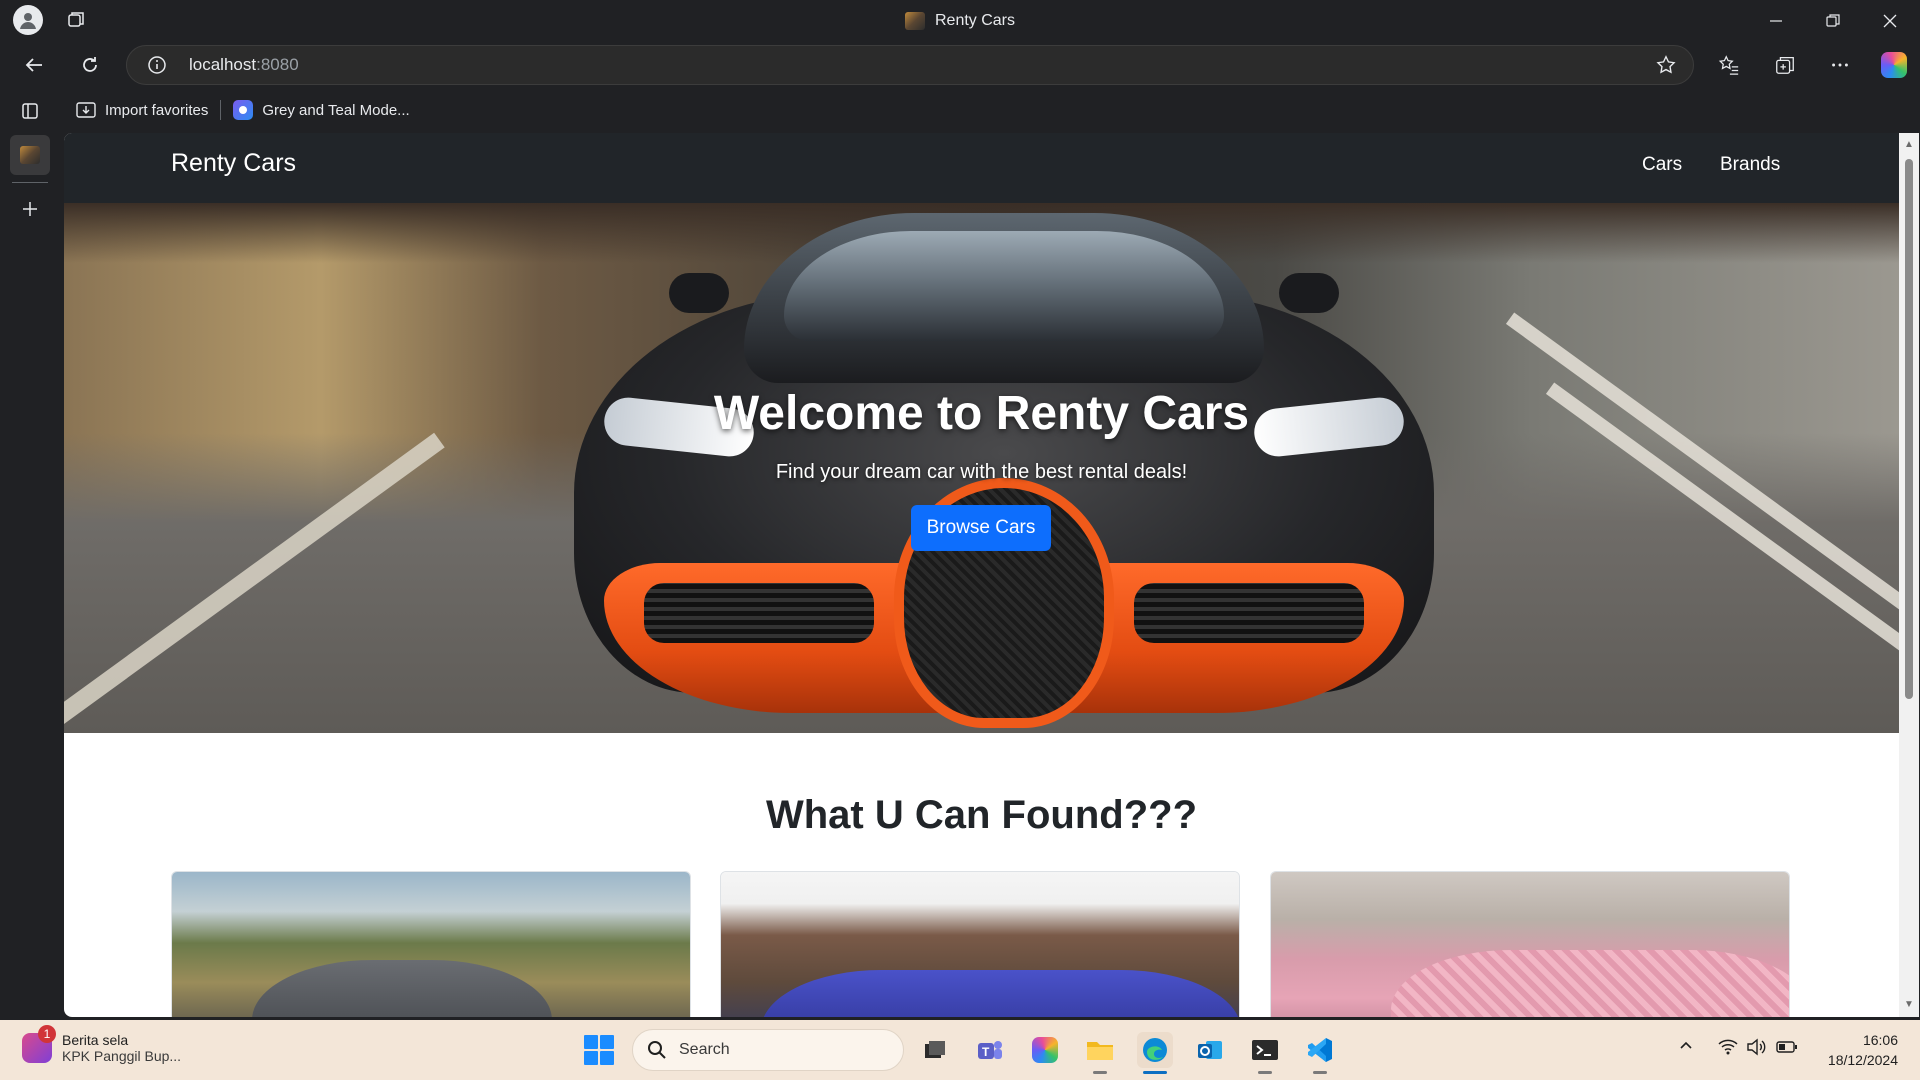  Describe the element at coordinates (1666, 67) in the screenshot. I see `add-favorite-button` at that location.